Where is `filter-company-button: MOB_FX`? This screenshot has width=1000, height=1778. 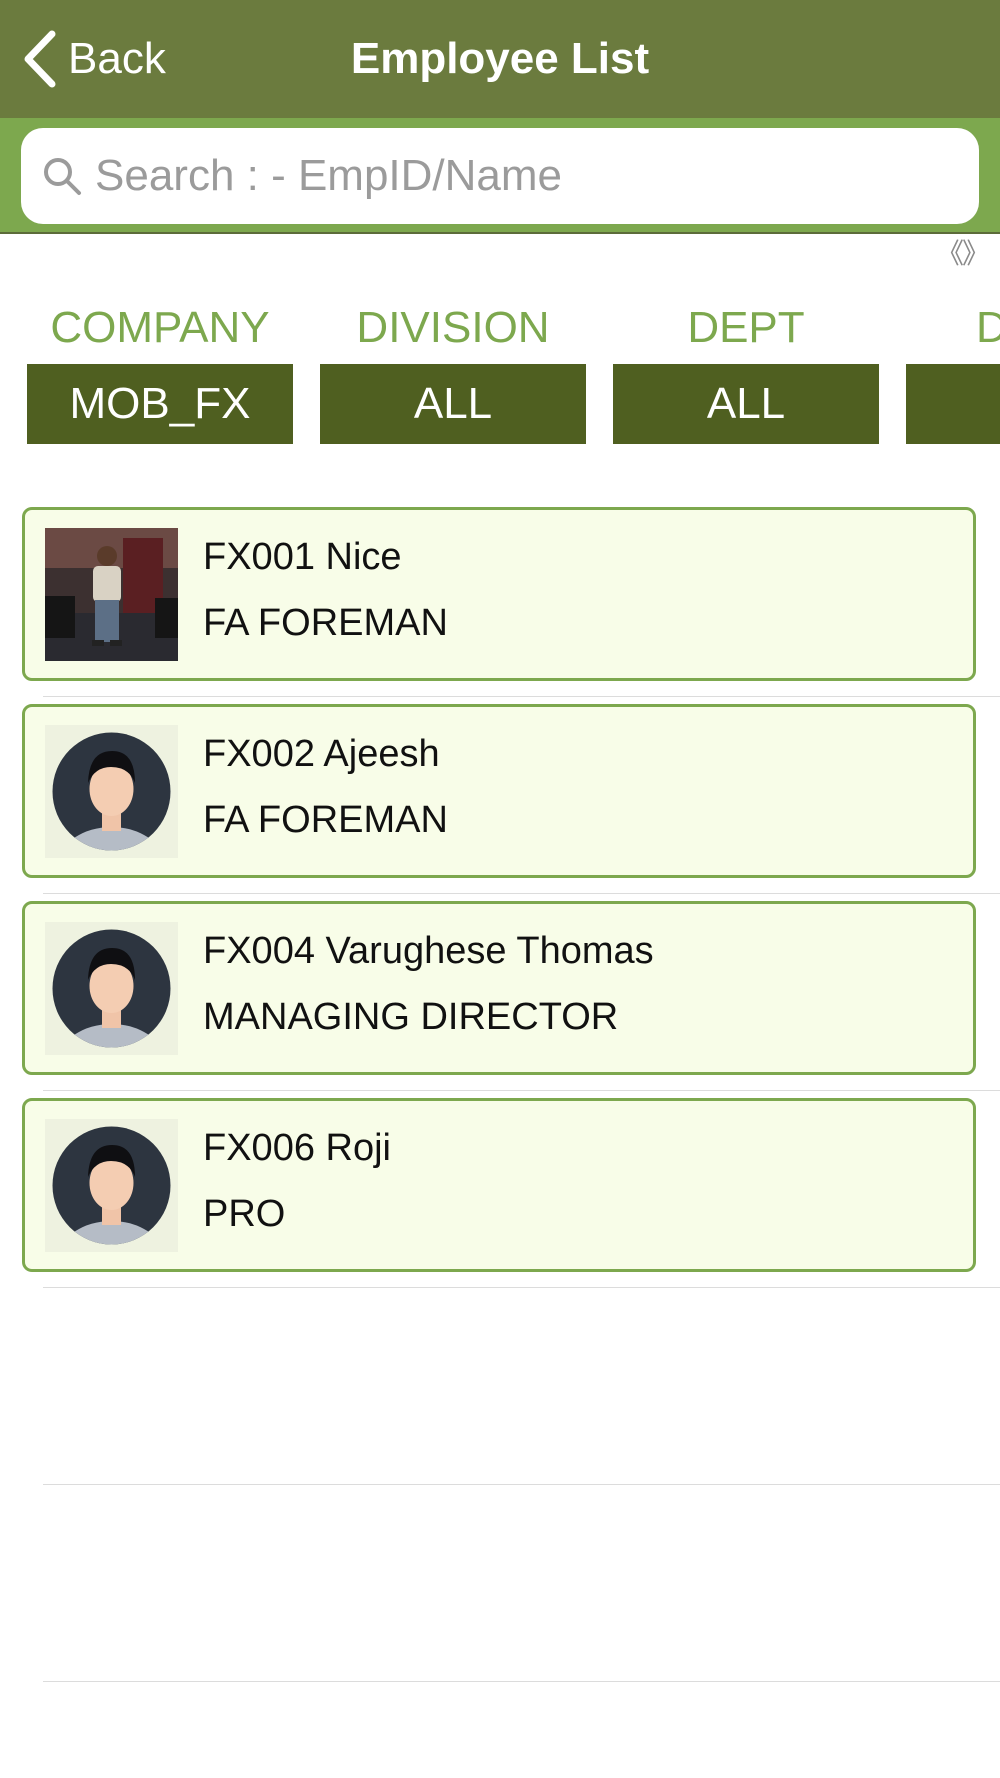 filter-company-button: MOB_FX is located at coordinates (160, 404).